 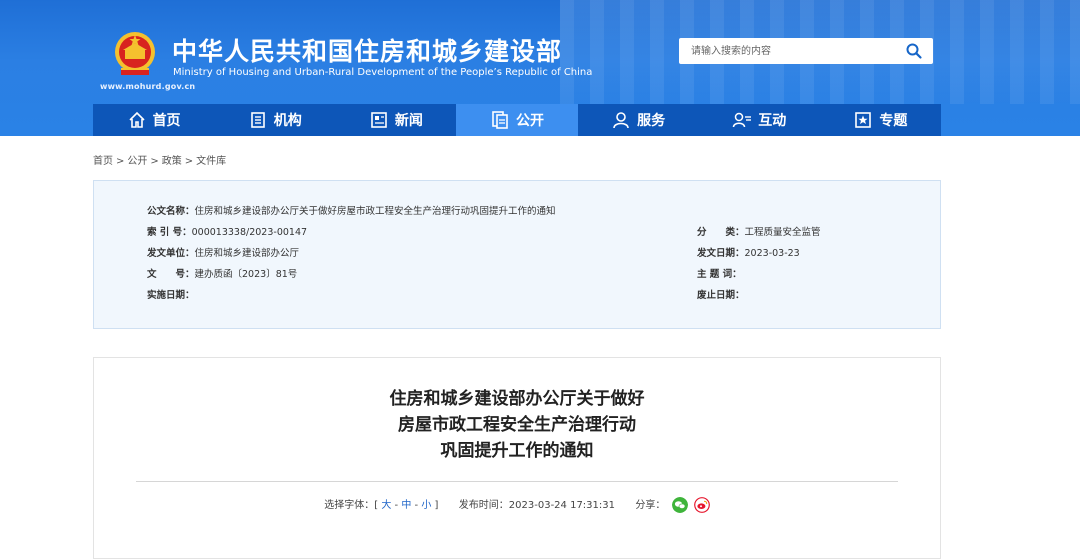 I want to click on issue-date-row: 发文日期：2023-03-23, so click(x=748, y=252).